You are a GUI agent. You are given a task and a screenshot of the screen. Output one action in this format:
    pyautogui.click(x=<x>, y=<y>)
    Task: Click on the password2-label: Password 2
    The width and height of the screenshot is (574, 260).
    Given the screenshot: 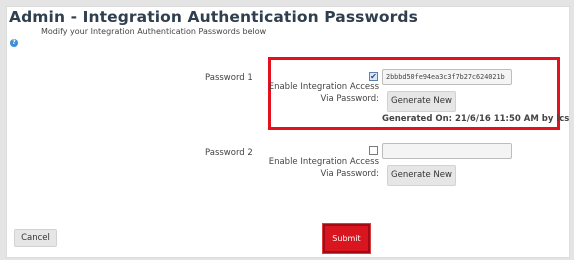 What is the action you would take?
    pyautogui.click(x=229, y=153)
    